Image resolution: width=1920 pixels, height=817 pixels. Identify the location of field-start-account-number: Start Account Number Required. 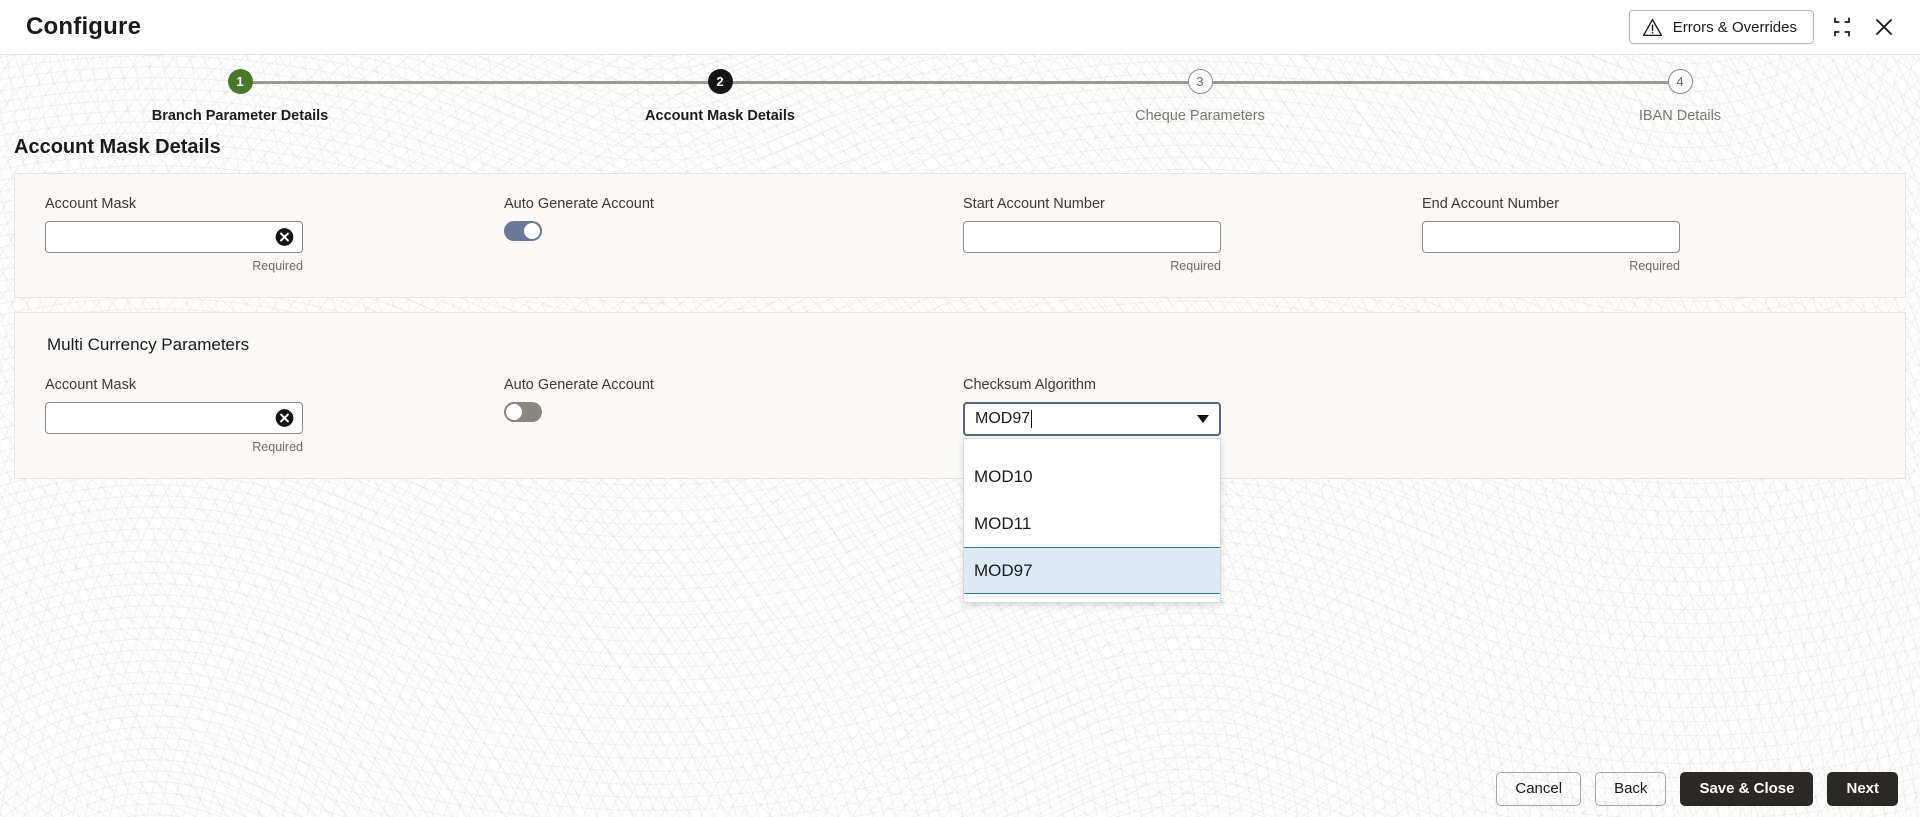
(1192, 234).